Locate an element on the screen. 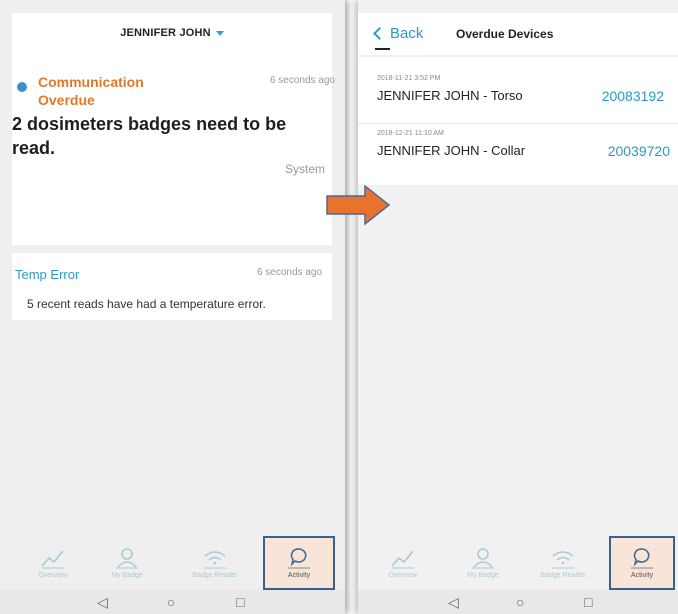 This screenshot has width=678, height=614. transition-arrow-icon is located at coordinates (358, 205).